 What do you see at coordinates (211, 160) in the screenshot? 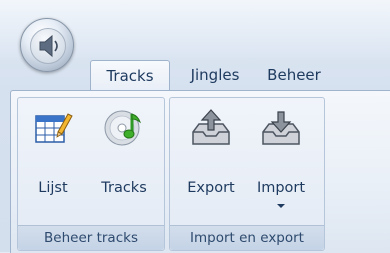
I see `export-button: Export` at bounding box center [211, 160].